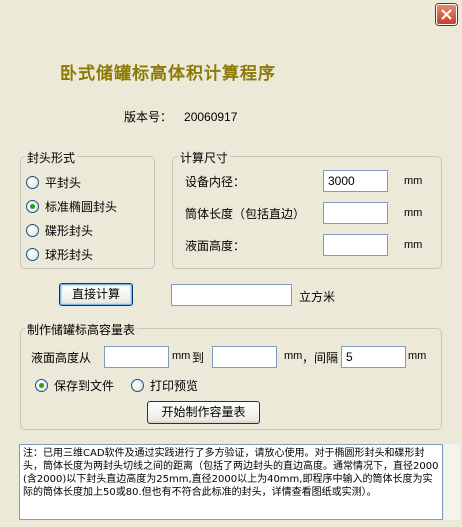  What do you see at coordinates (413, 213) in the screenshot?
I see `shell-length-unit: mm` at bounding box center [413, 213].